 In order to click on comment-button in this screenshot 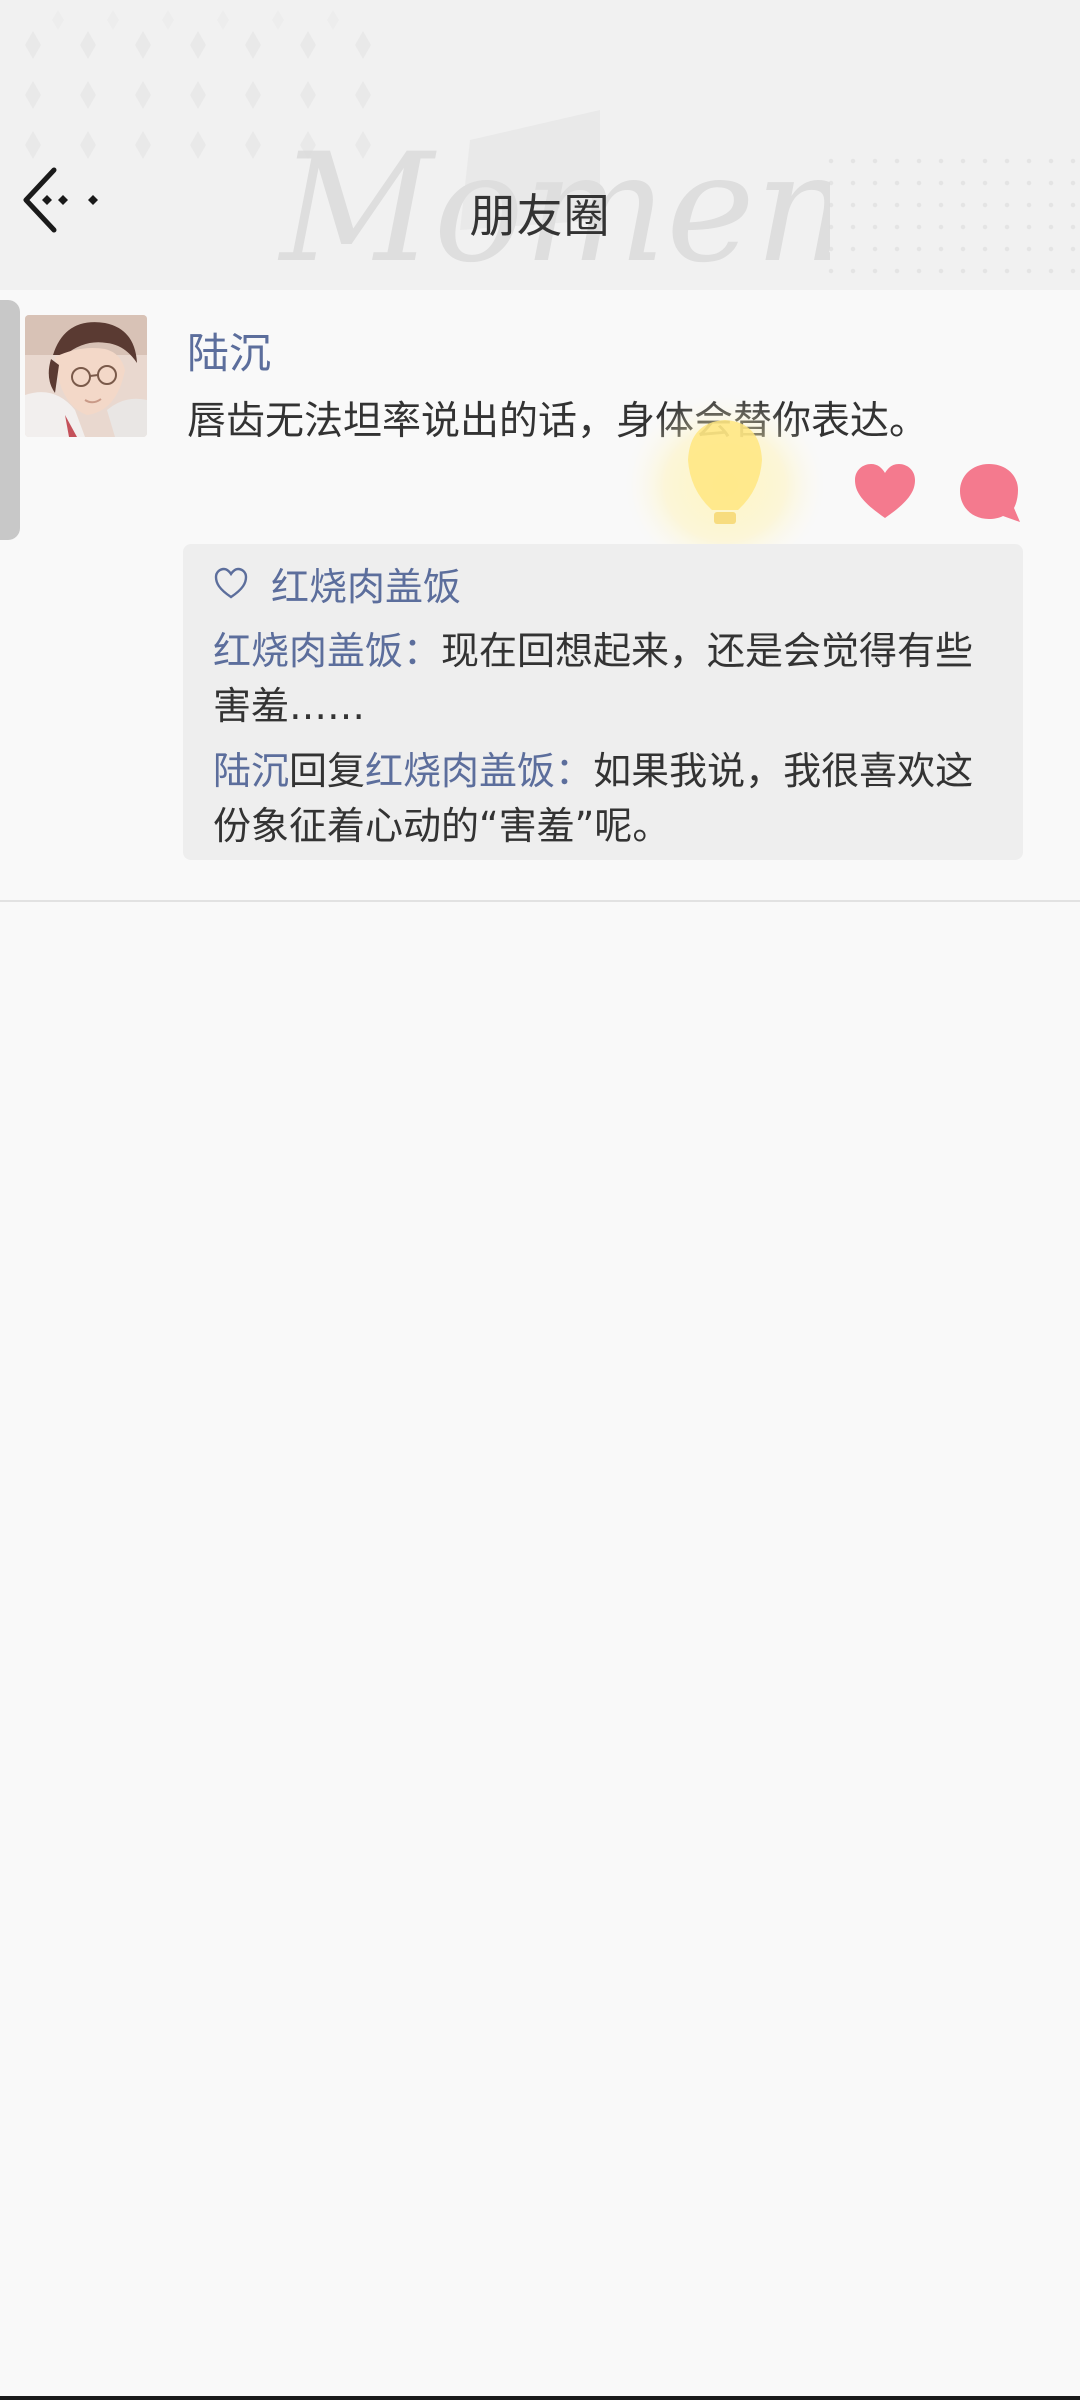, I will do `click(989, 493)`.